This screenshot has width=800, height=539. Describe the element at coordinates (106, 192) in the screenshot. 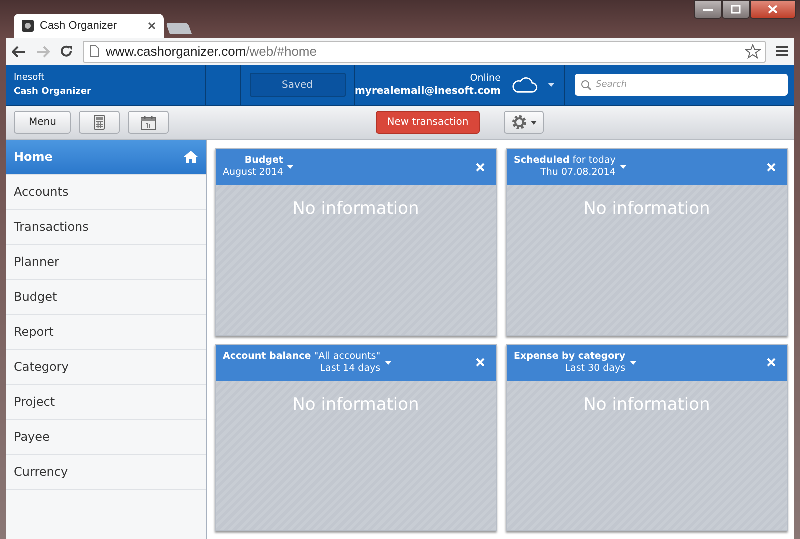

I see `sidebar-item: Accounts` at that location.